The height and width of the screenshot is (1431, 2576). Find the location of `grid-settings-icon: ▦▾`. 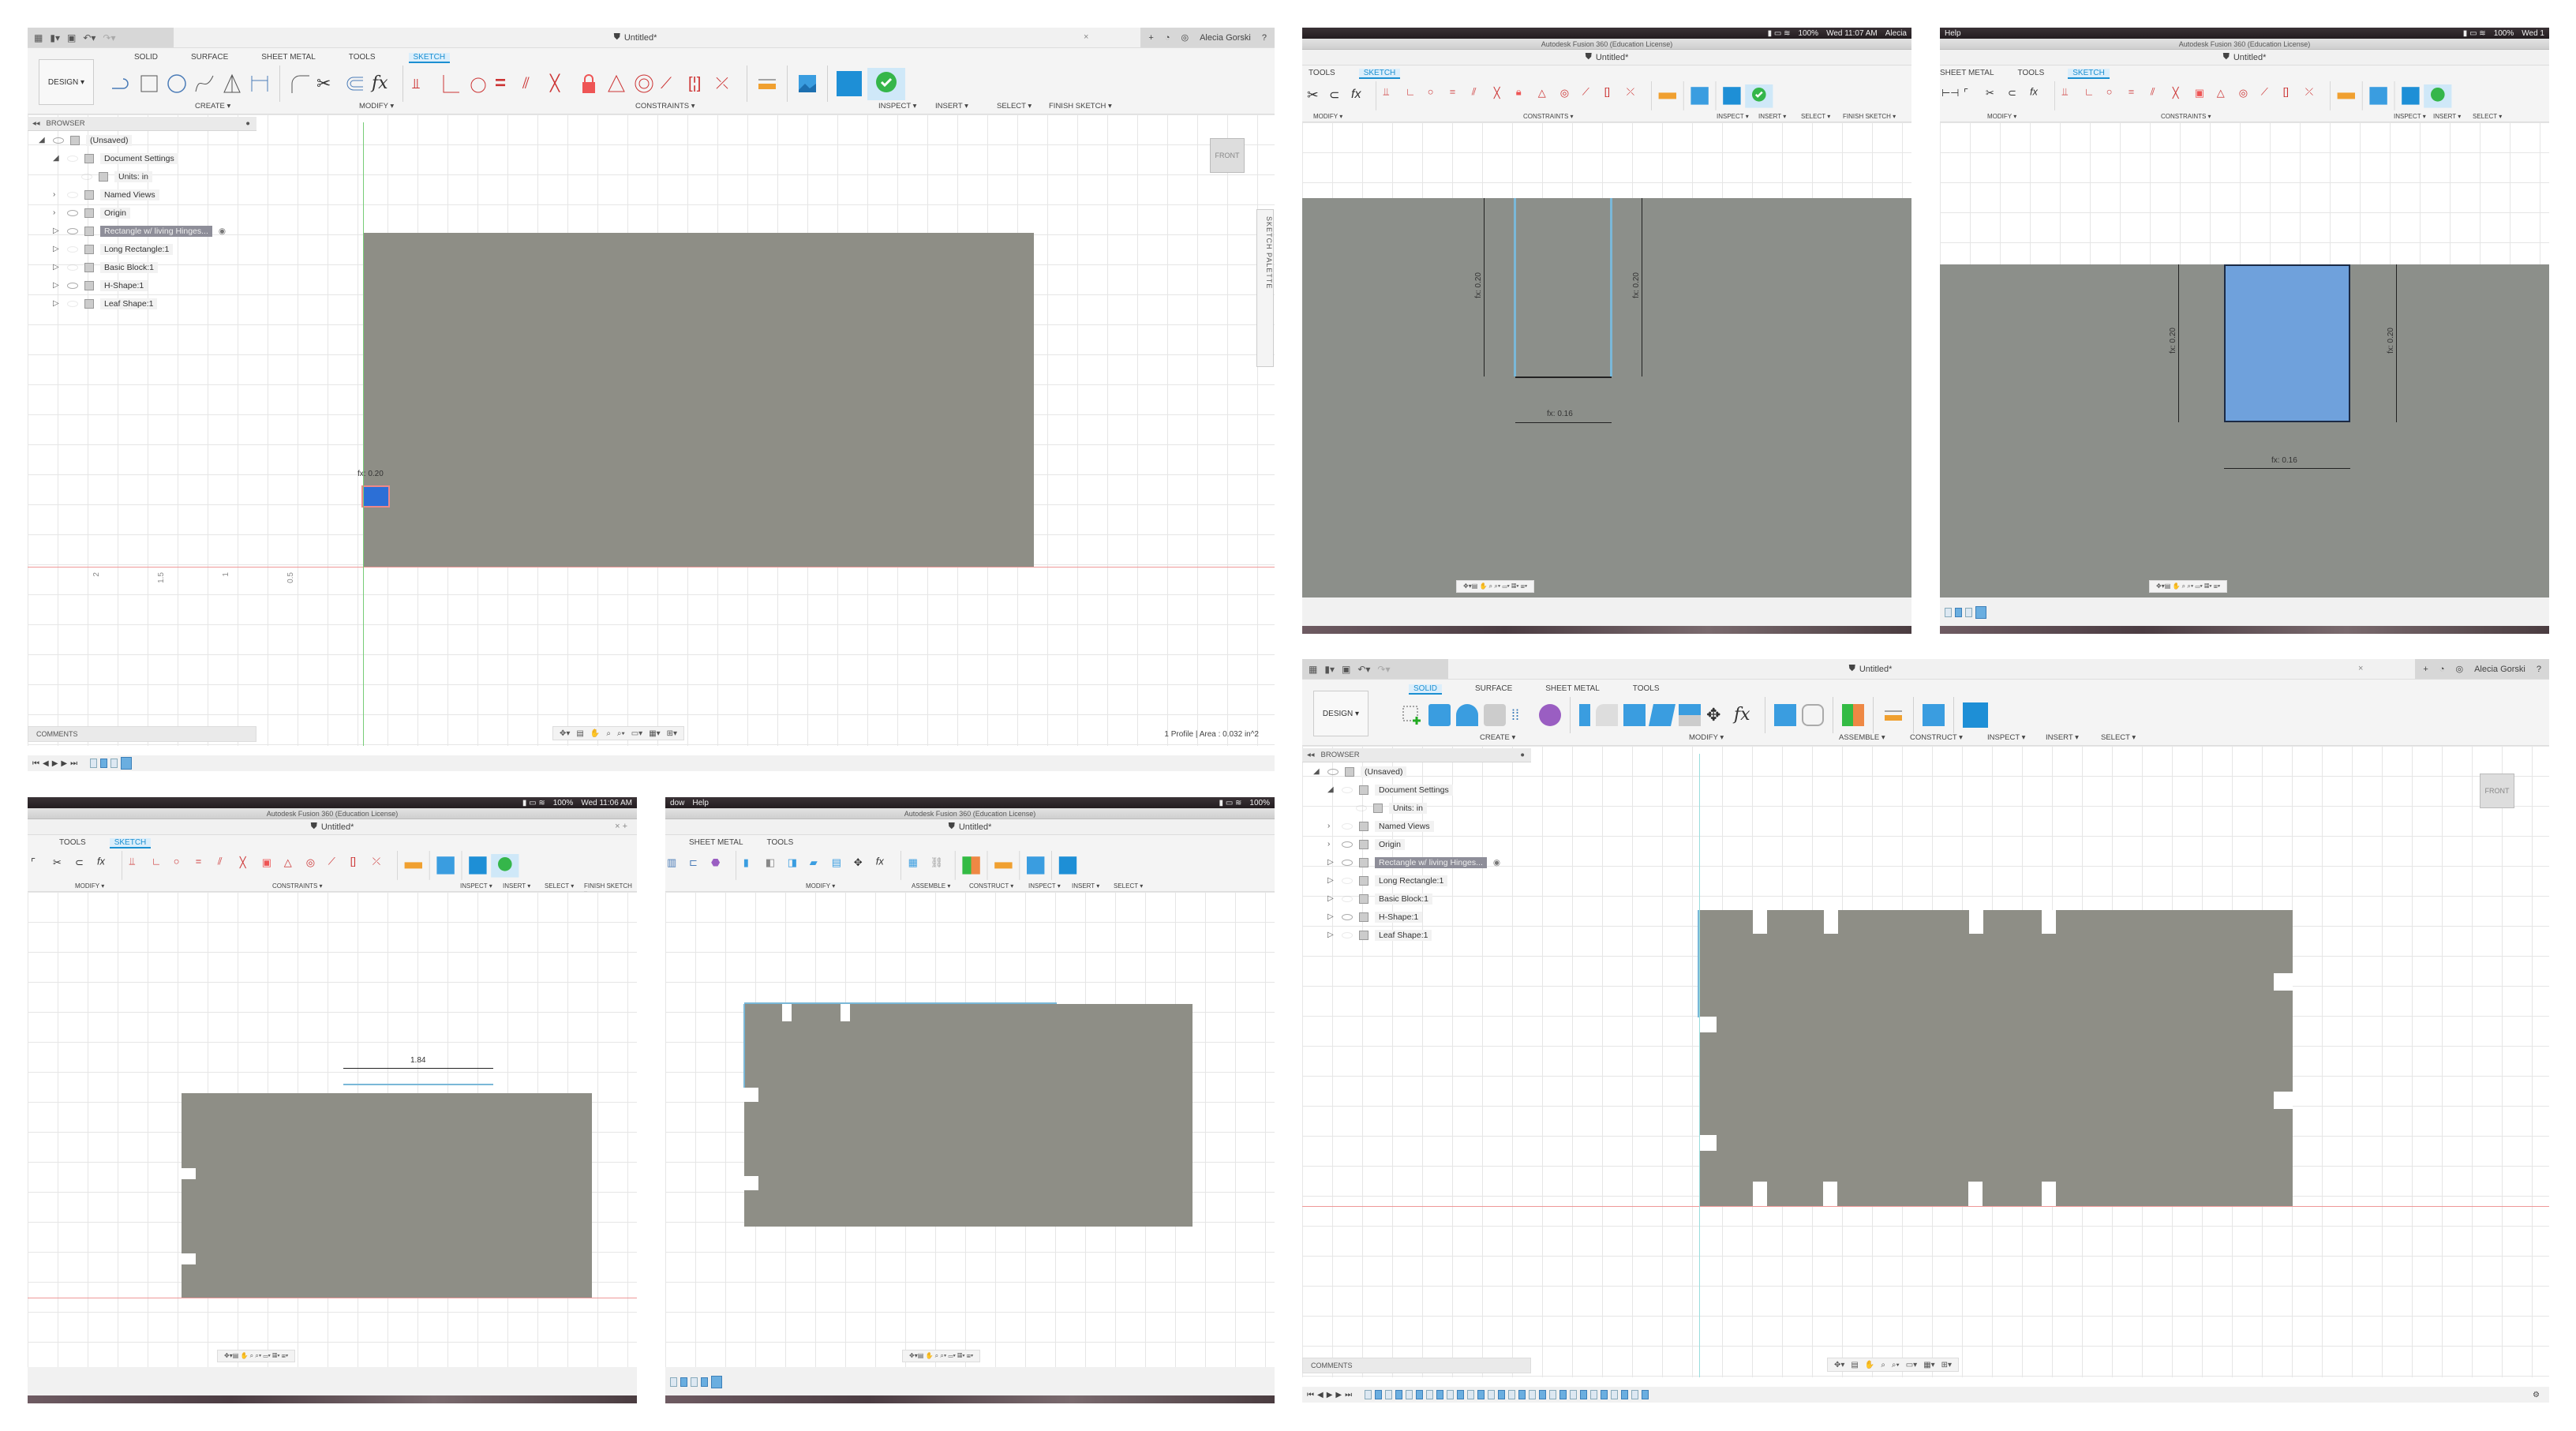

grid-settings-icon: ▦▾ is located at coordinates (1928, 1365).